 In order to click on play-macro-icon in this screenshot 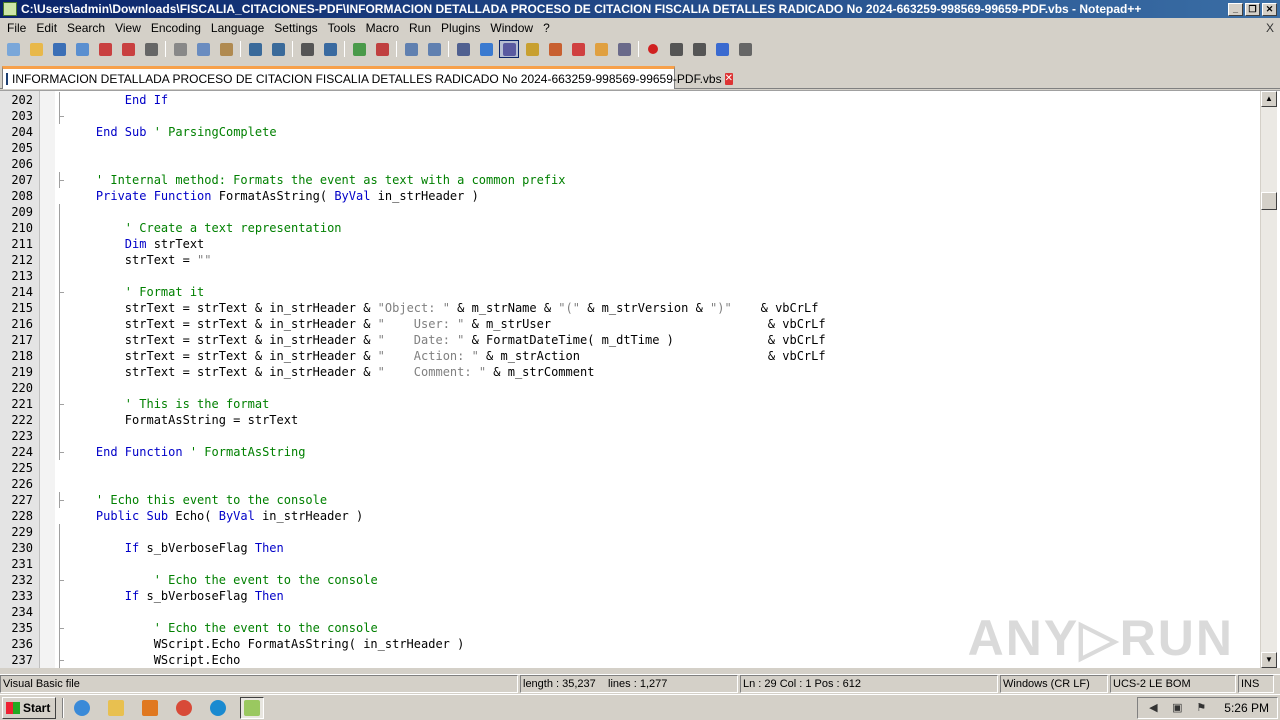, I will do `click(699, 49)`.